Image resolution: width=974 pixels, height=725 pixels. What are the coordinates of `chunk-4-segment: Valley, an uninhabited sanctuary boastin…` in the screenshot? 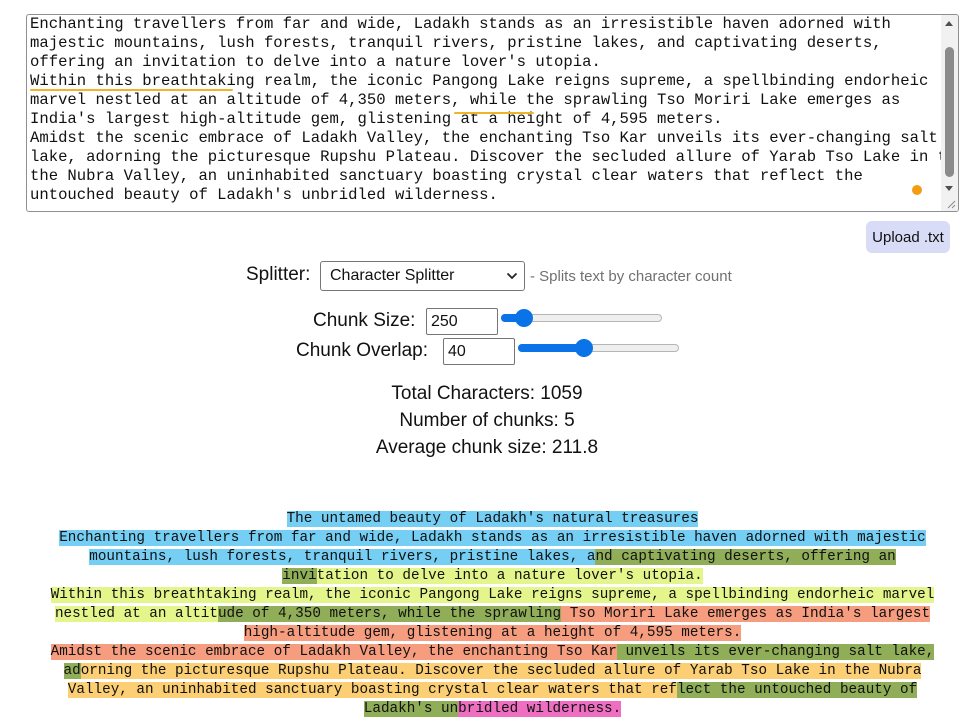 It's located at (372, 690).